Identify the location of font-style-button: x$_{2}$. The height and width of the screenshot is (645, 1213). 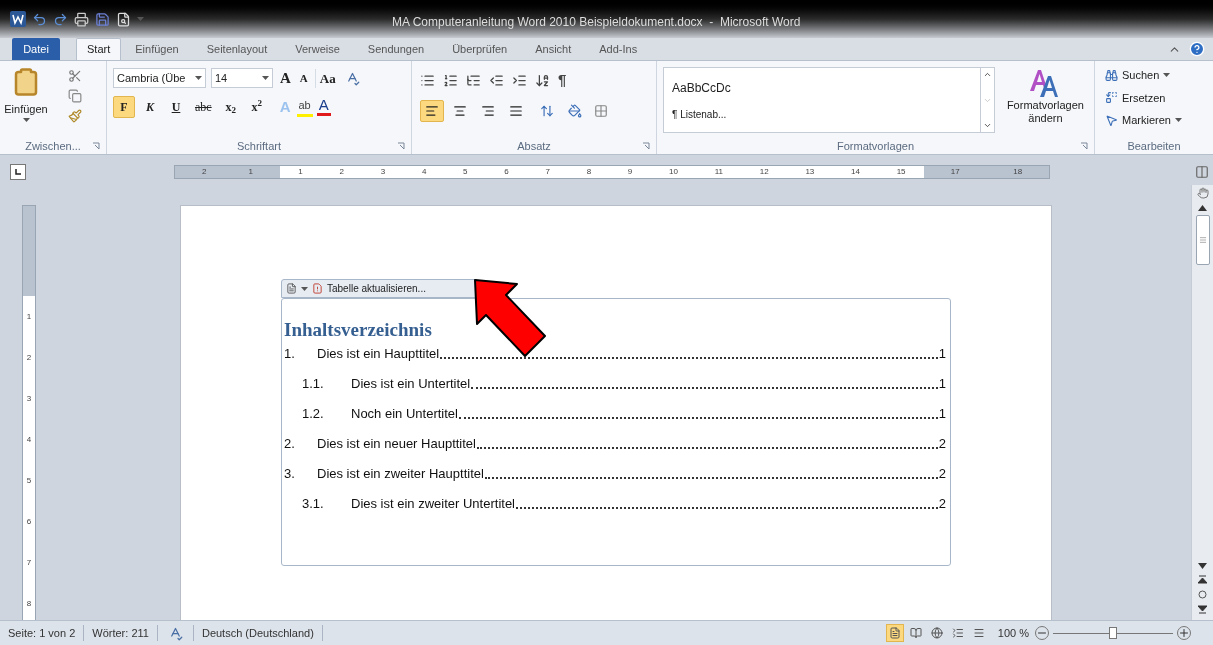
(230, 106).